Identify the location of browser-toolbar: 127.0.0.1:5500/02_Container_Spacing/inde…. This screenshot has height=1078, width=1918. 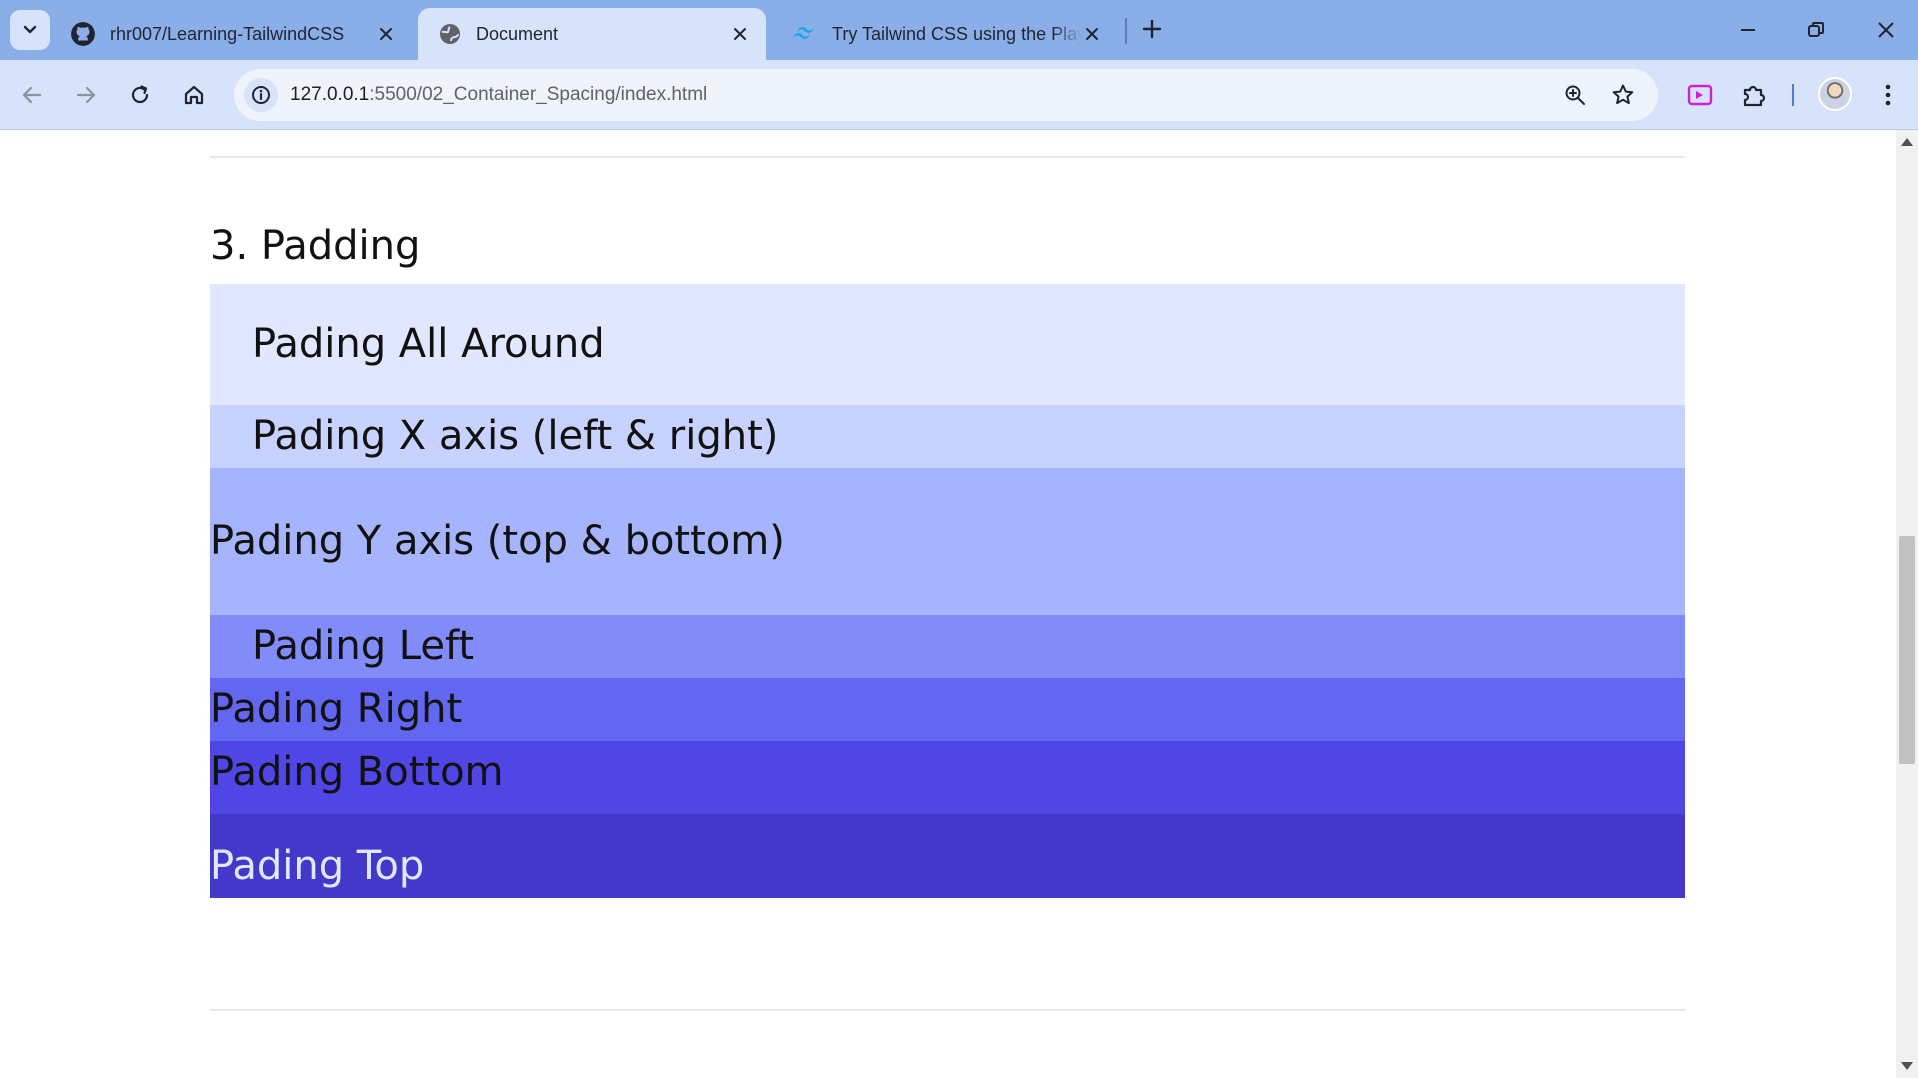
(959, 95).